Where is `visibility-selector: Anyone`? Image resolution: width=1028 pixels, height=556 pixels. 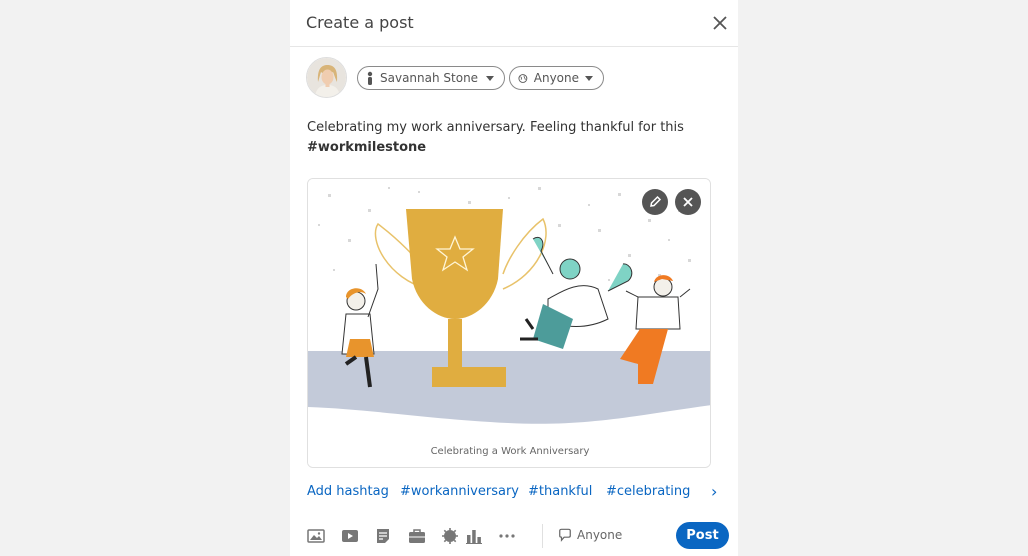
visibility-selector: Anyone is located at coordinates (556, 78).